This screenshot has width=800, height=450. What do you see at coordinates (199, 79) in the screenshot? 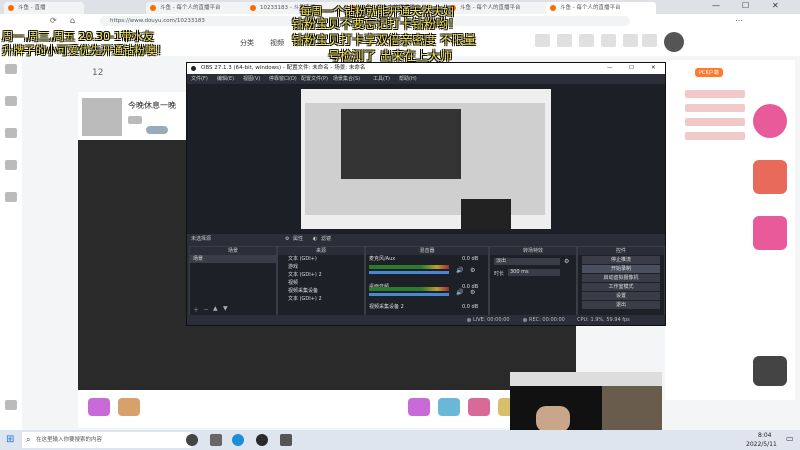
I see `menu-file: 文件(F)` at bounding box center [199, 79].